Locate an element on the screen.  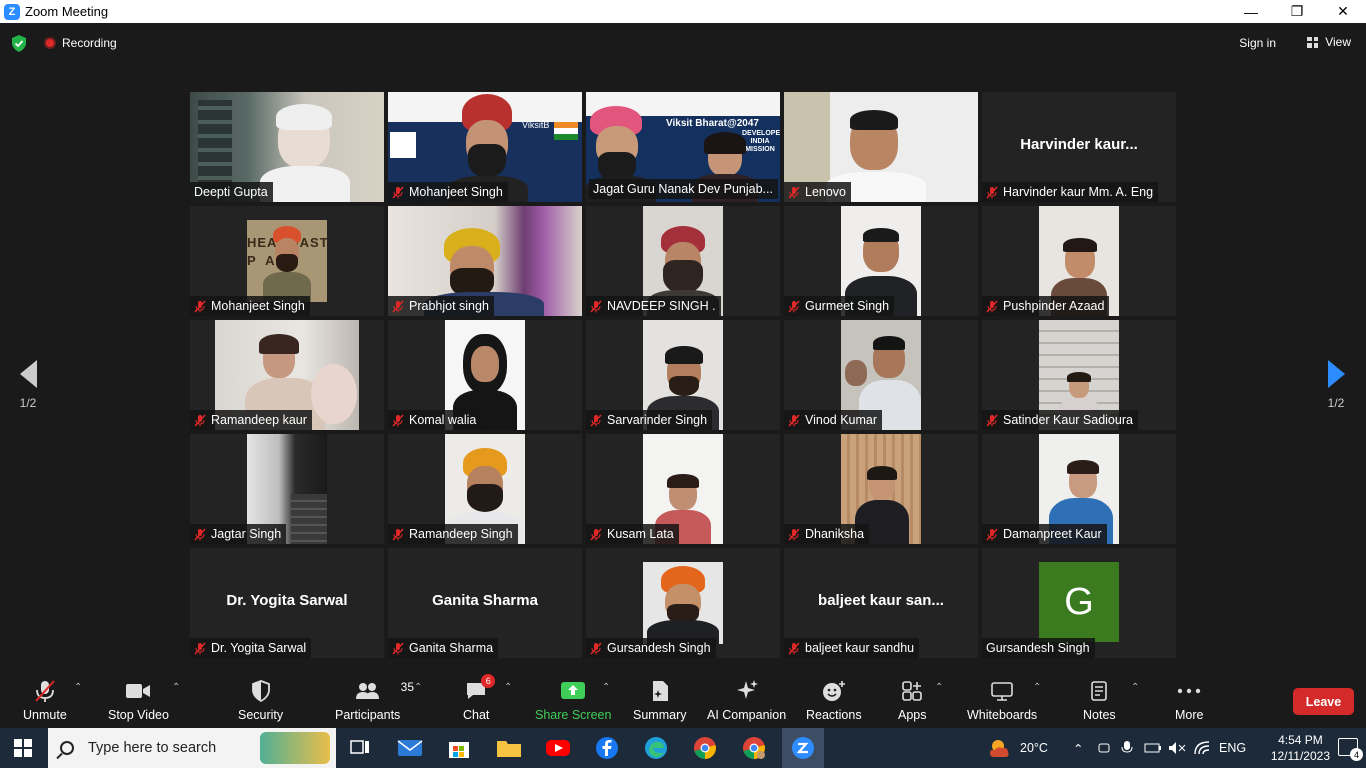
chrome-profile-browser-icon is located at coordinates (754, 748).